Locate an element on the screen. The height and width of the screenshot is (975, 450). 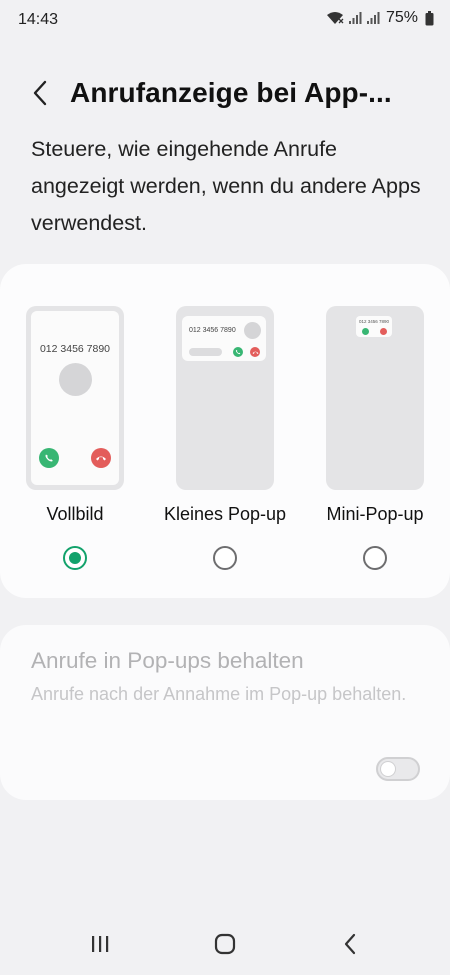
navigation-bar is located at coordinates (225, 945).